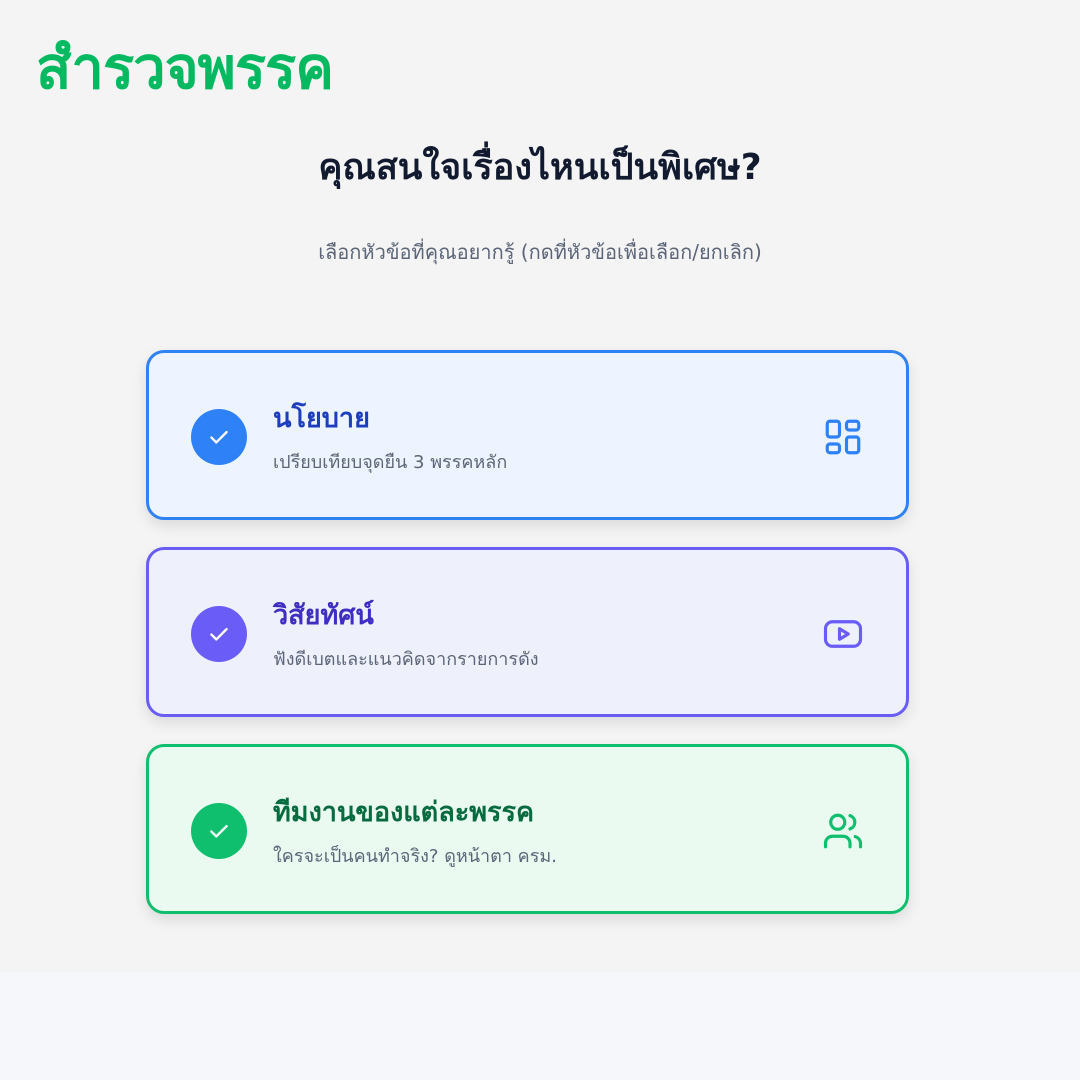  I want to click on users-icon, so click(843, 831).